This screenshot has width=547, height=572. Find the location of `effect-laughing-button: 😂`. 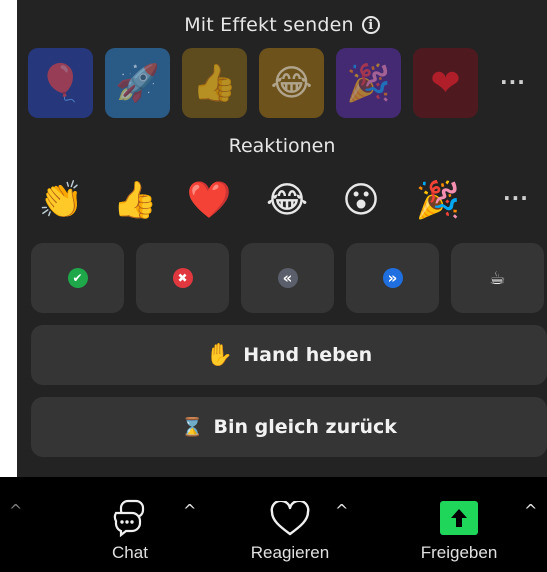

effect-laughing-button: 😂 is located at coordinates (291, 83).